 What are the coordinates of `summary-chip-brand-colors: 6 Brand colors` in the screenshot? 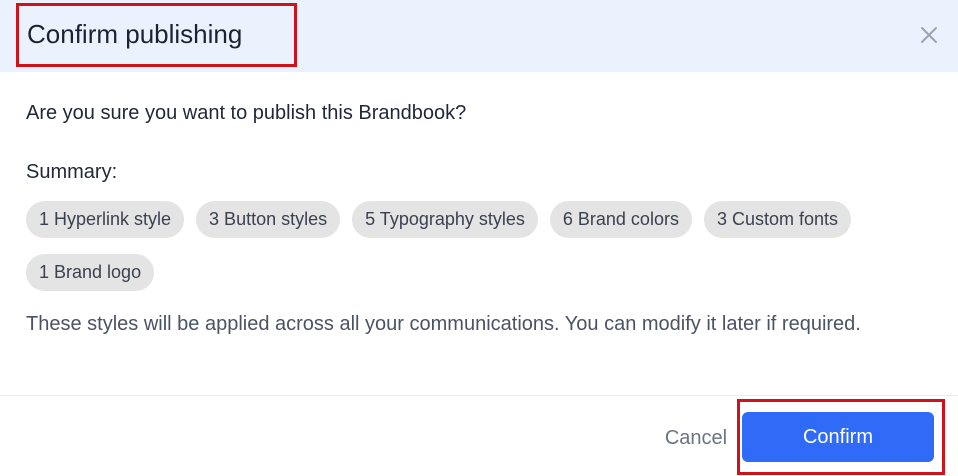 It's located at (620, 219).